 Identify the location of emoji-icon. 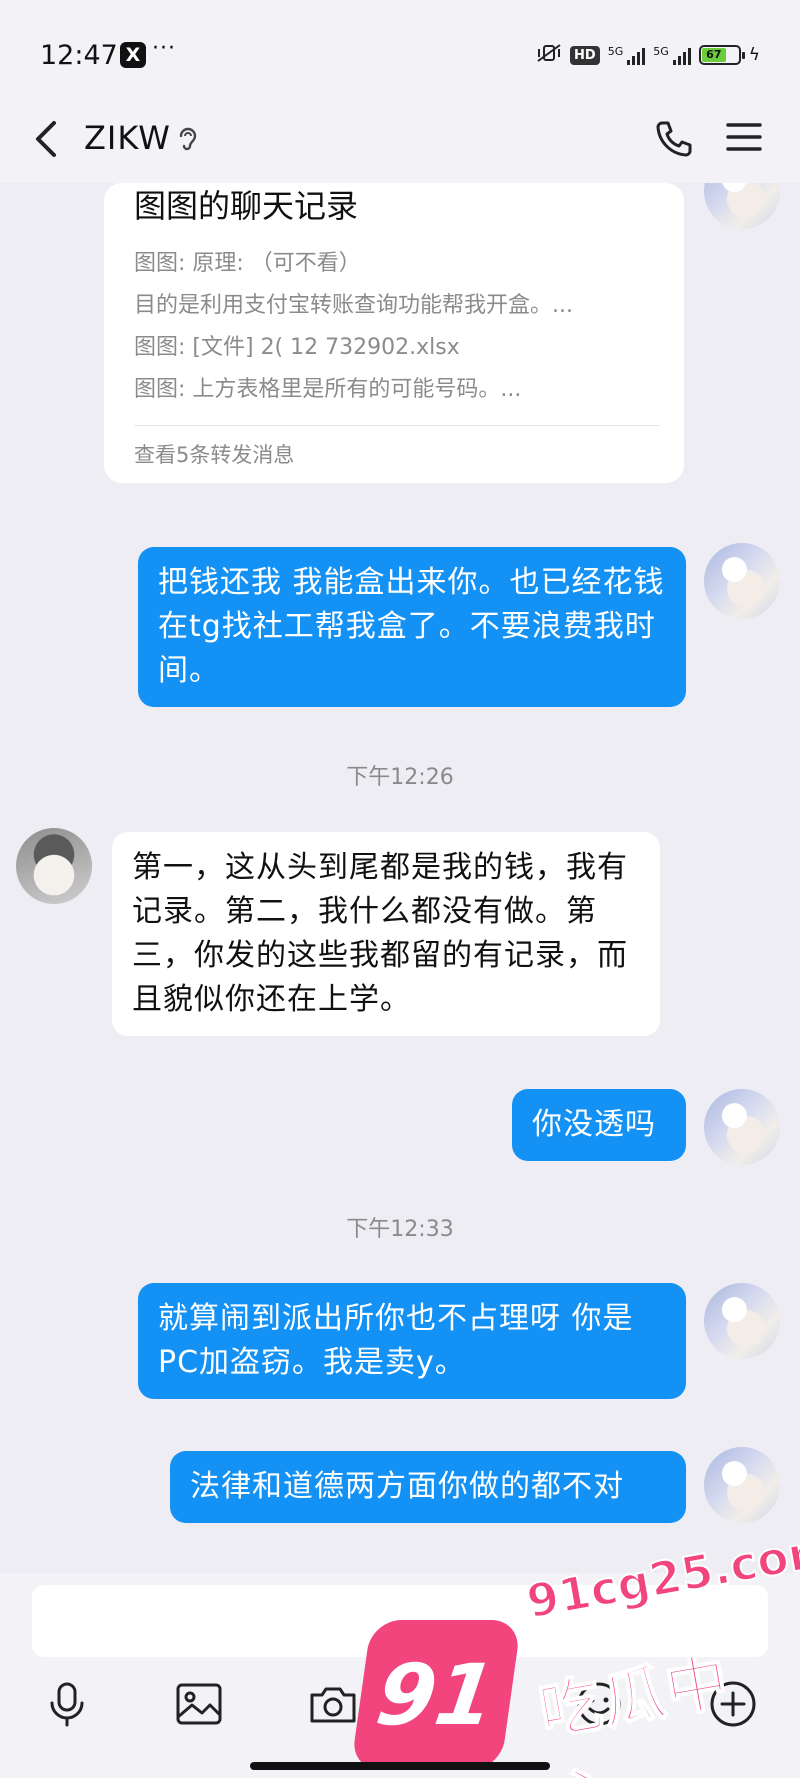
(599, 1704).